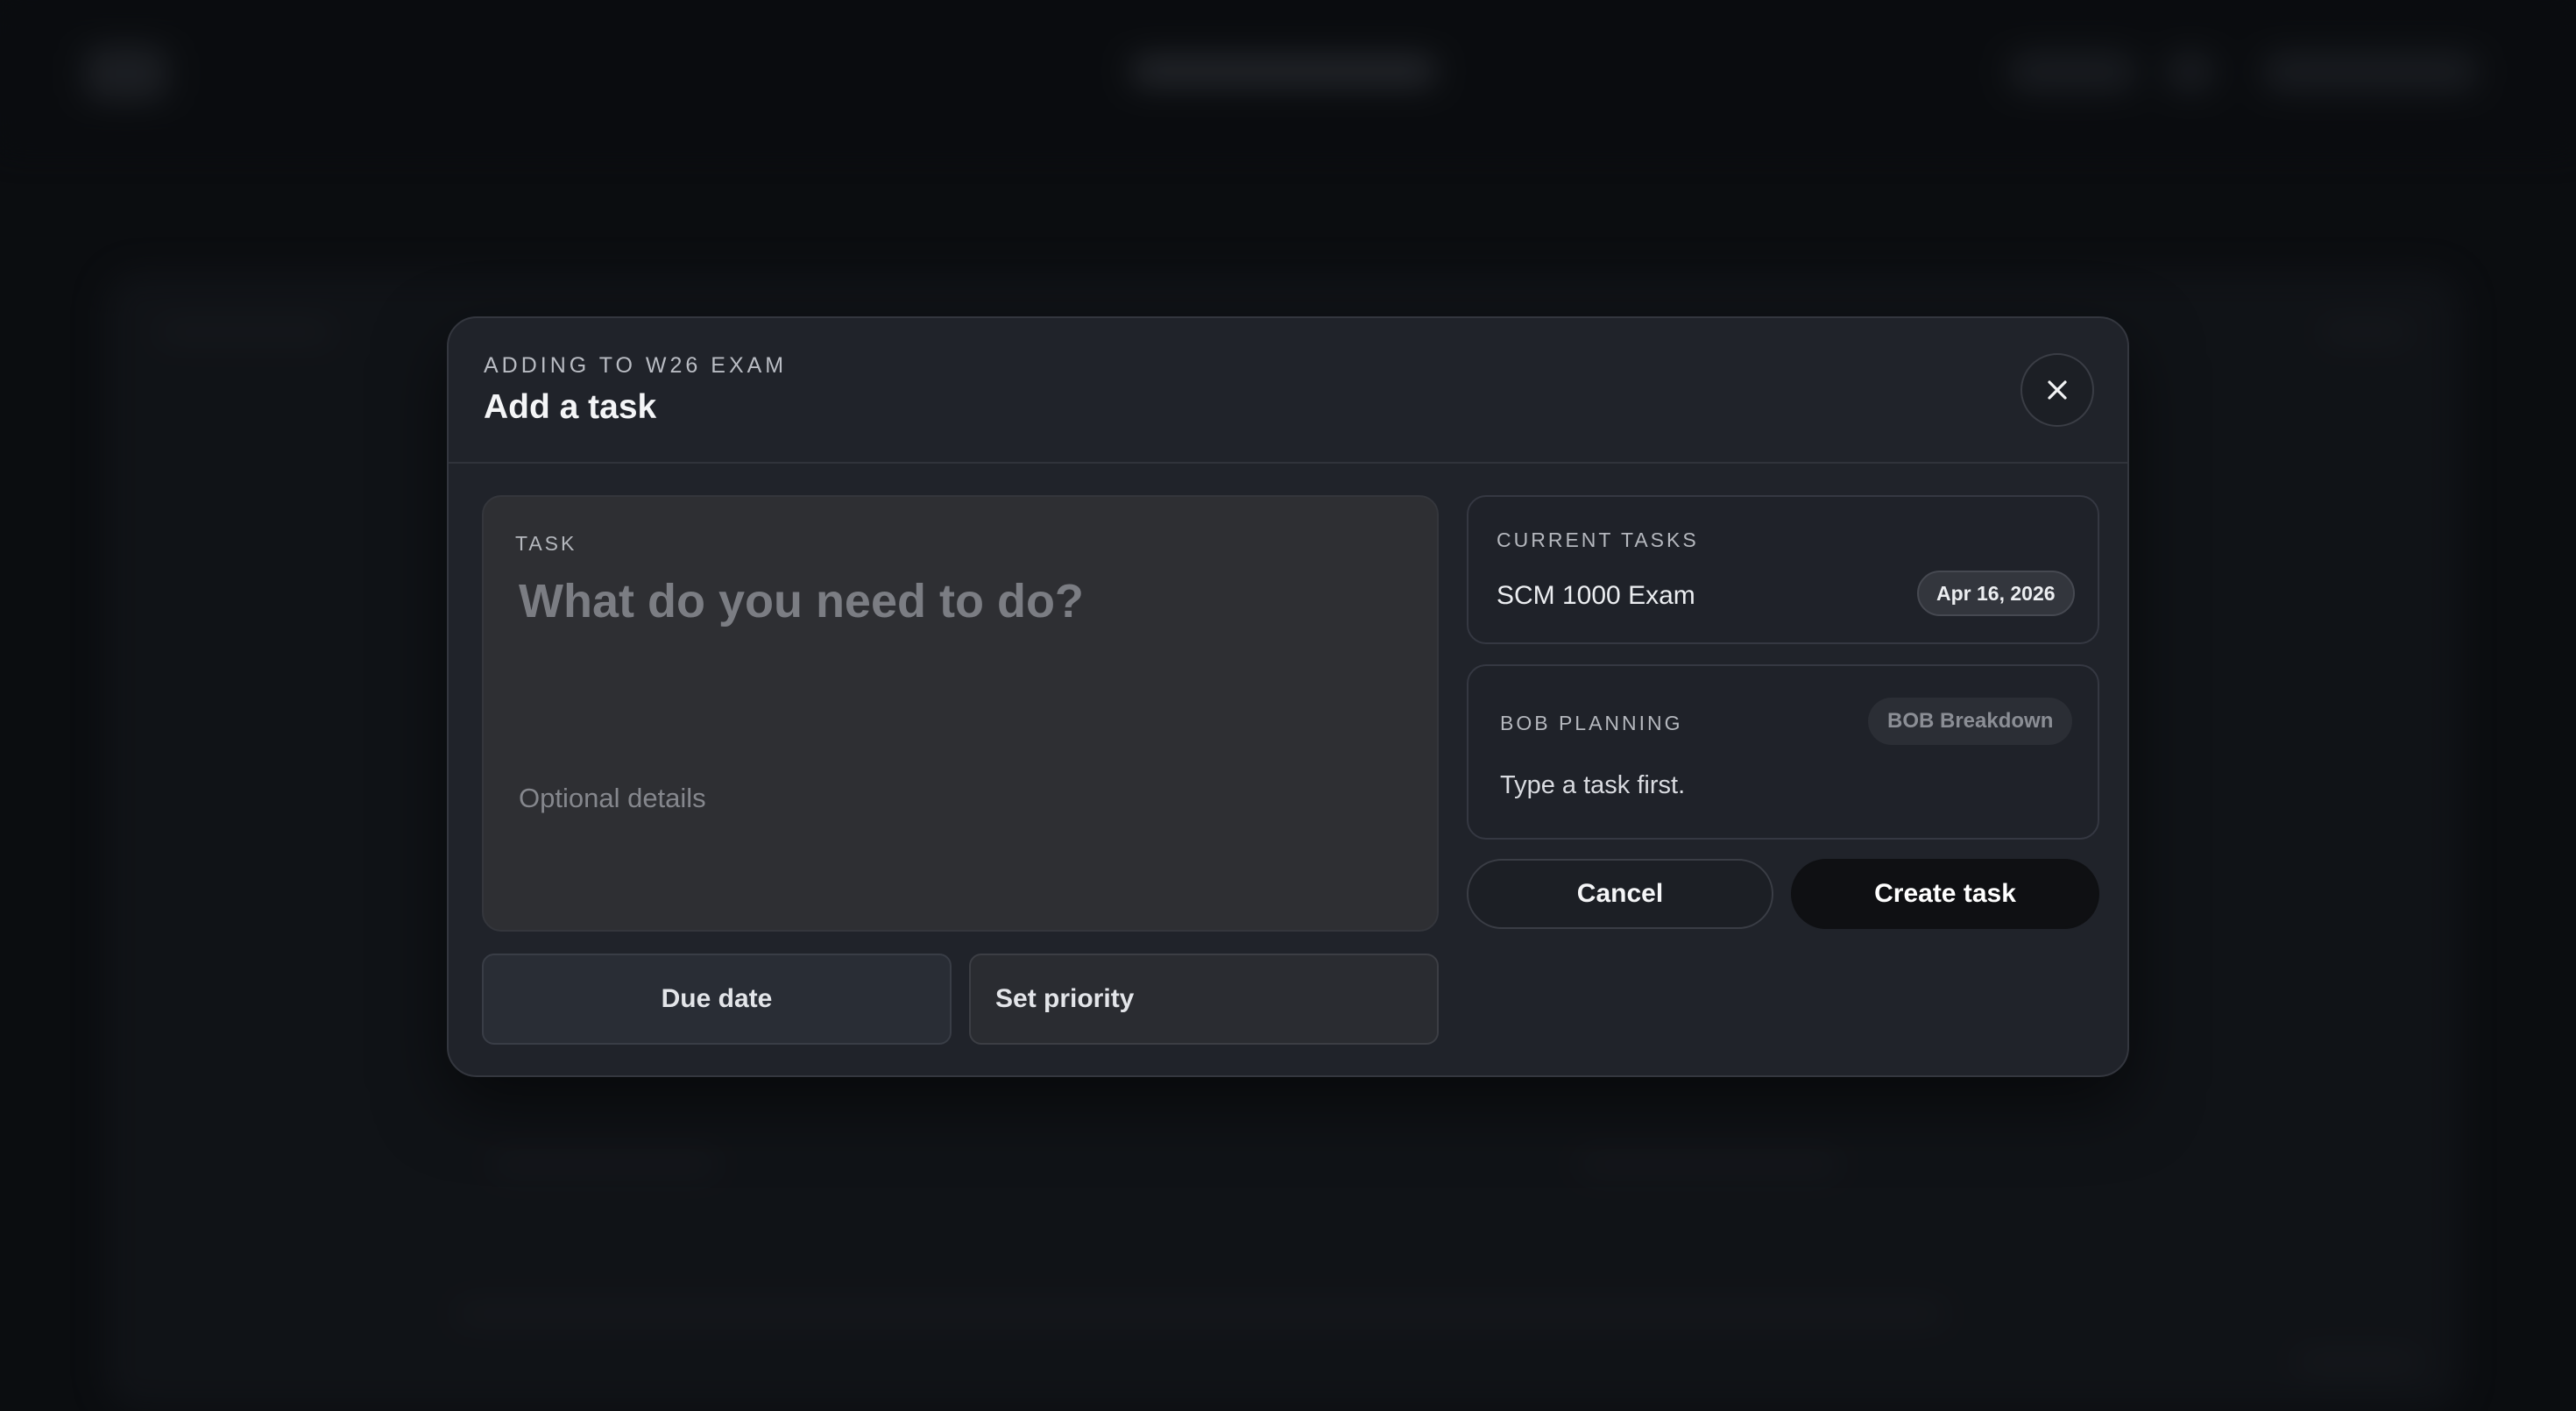 This screenshot has width=2576, height=1411. Describe the element at coordinates (1596, 595) in the screenshot. I see `current-task-name: SCM 1000 Exam` at that location.